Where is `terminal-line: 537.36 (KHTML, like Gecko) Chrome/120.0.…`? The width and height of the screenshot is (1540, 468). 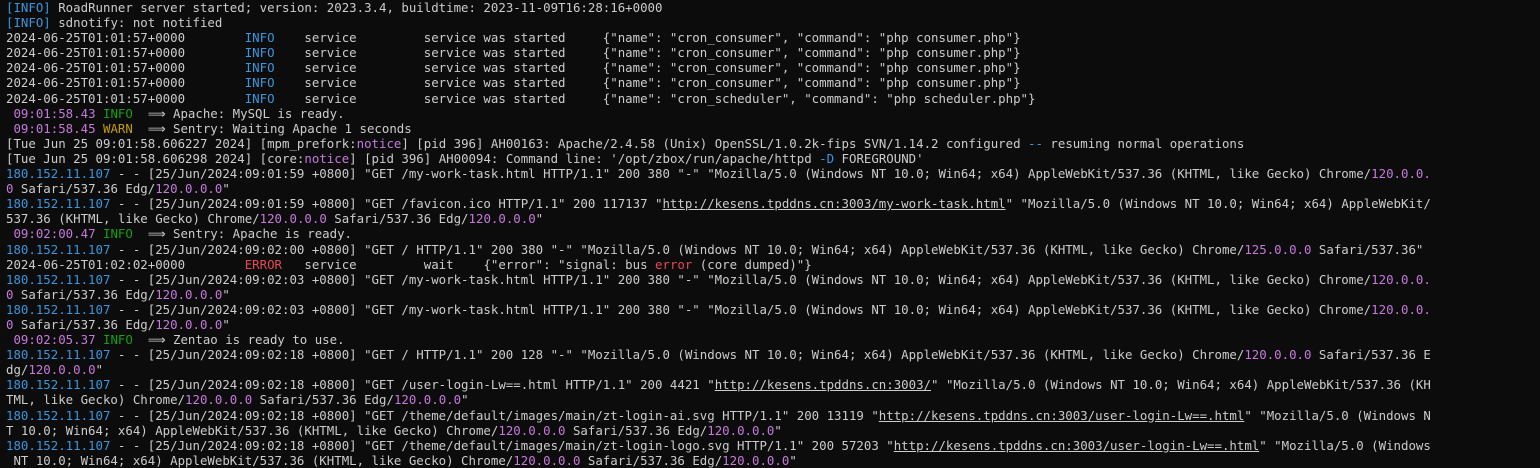 terminal-line: 537.36 (KHTML, like Gecko) Chrome/120.0.… is located at coordinates (773, 218).